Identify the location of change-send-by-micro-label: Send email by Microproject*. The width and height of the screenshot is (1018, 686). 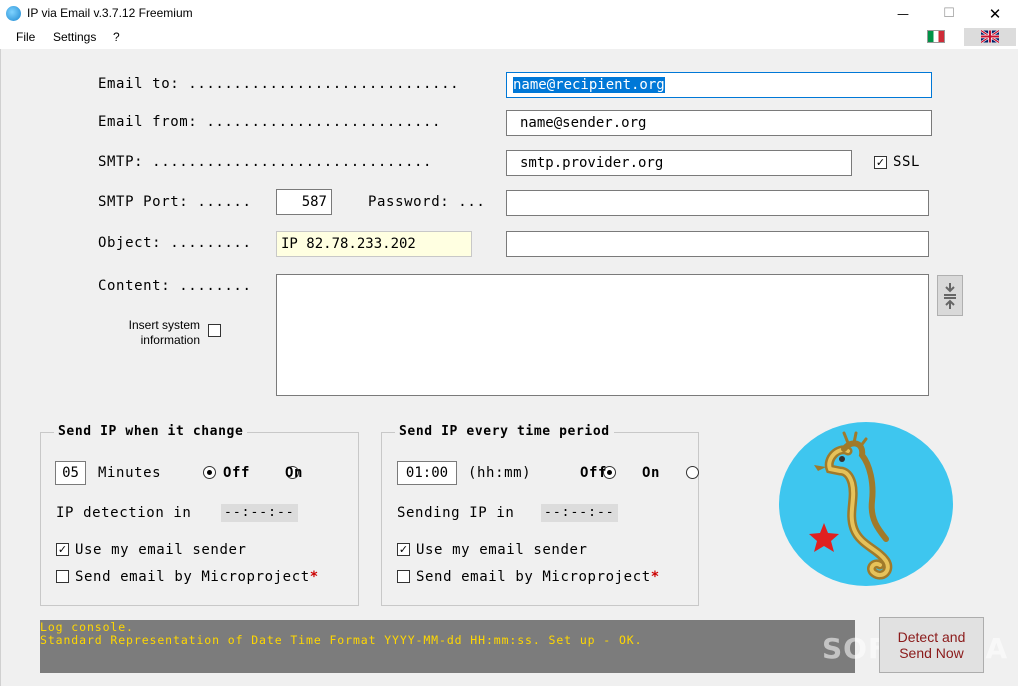
(197, 577).